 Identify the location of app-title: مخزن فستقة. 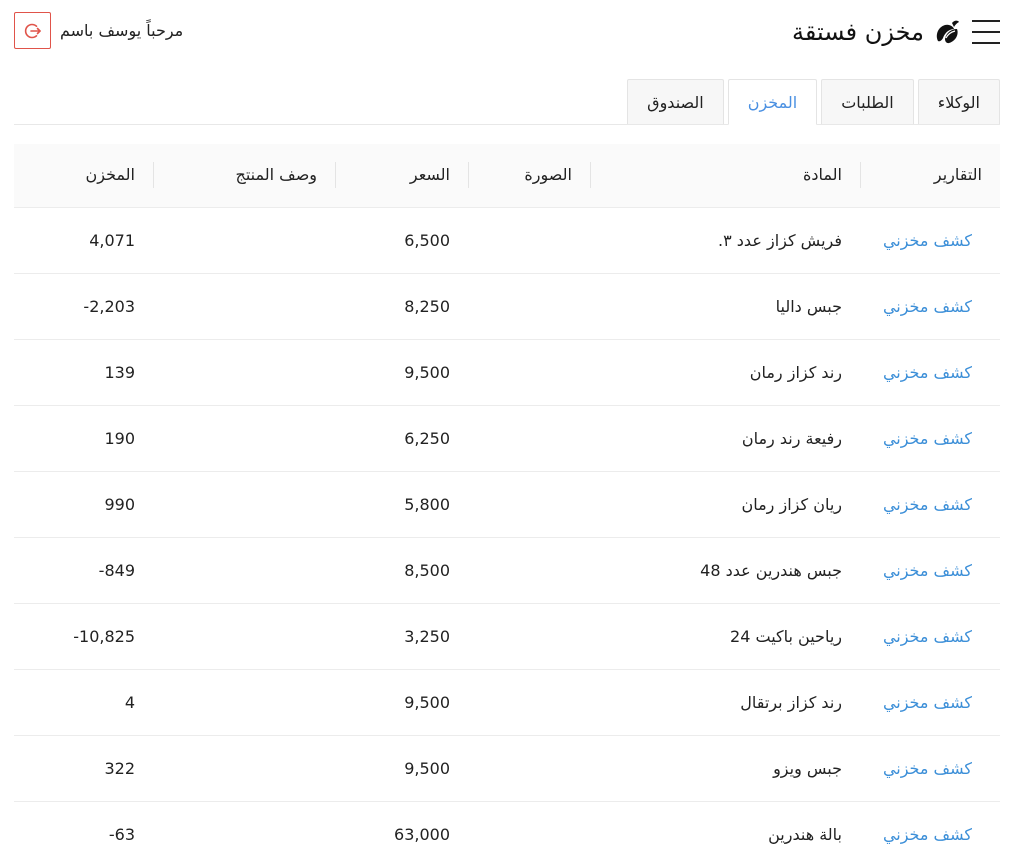
(858, 32).